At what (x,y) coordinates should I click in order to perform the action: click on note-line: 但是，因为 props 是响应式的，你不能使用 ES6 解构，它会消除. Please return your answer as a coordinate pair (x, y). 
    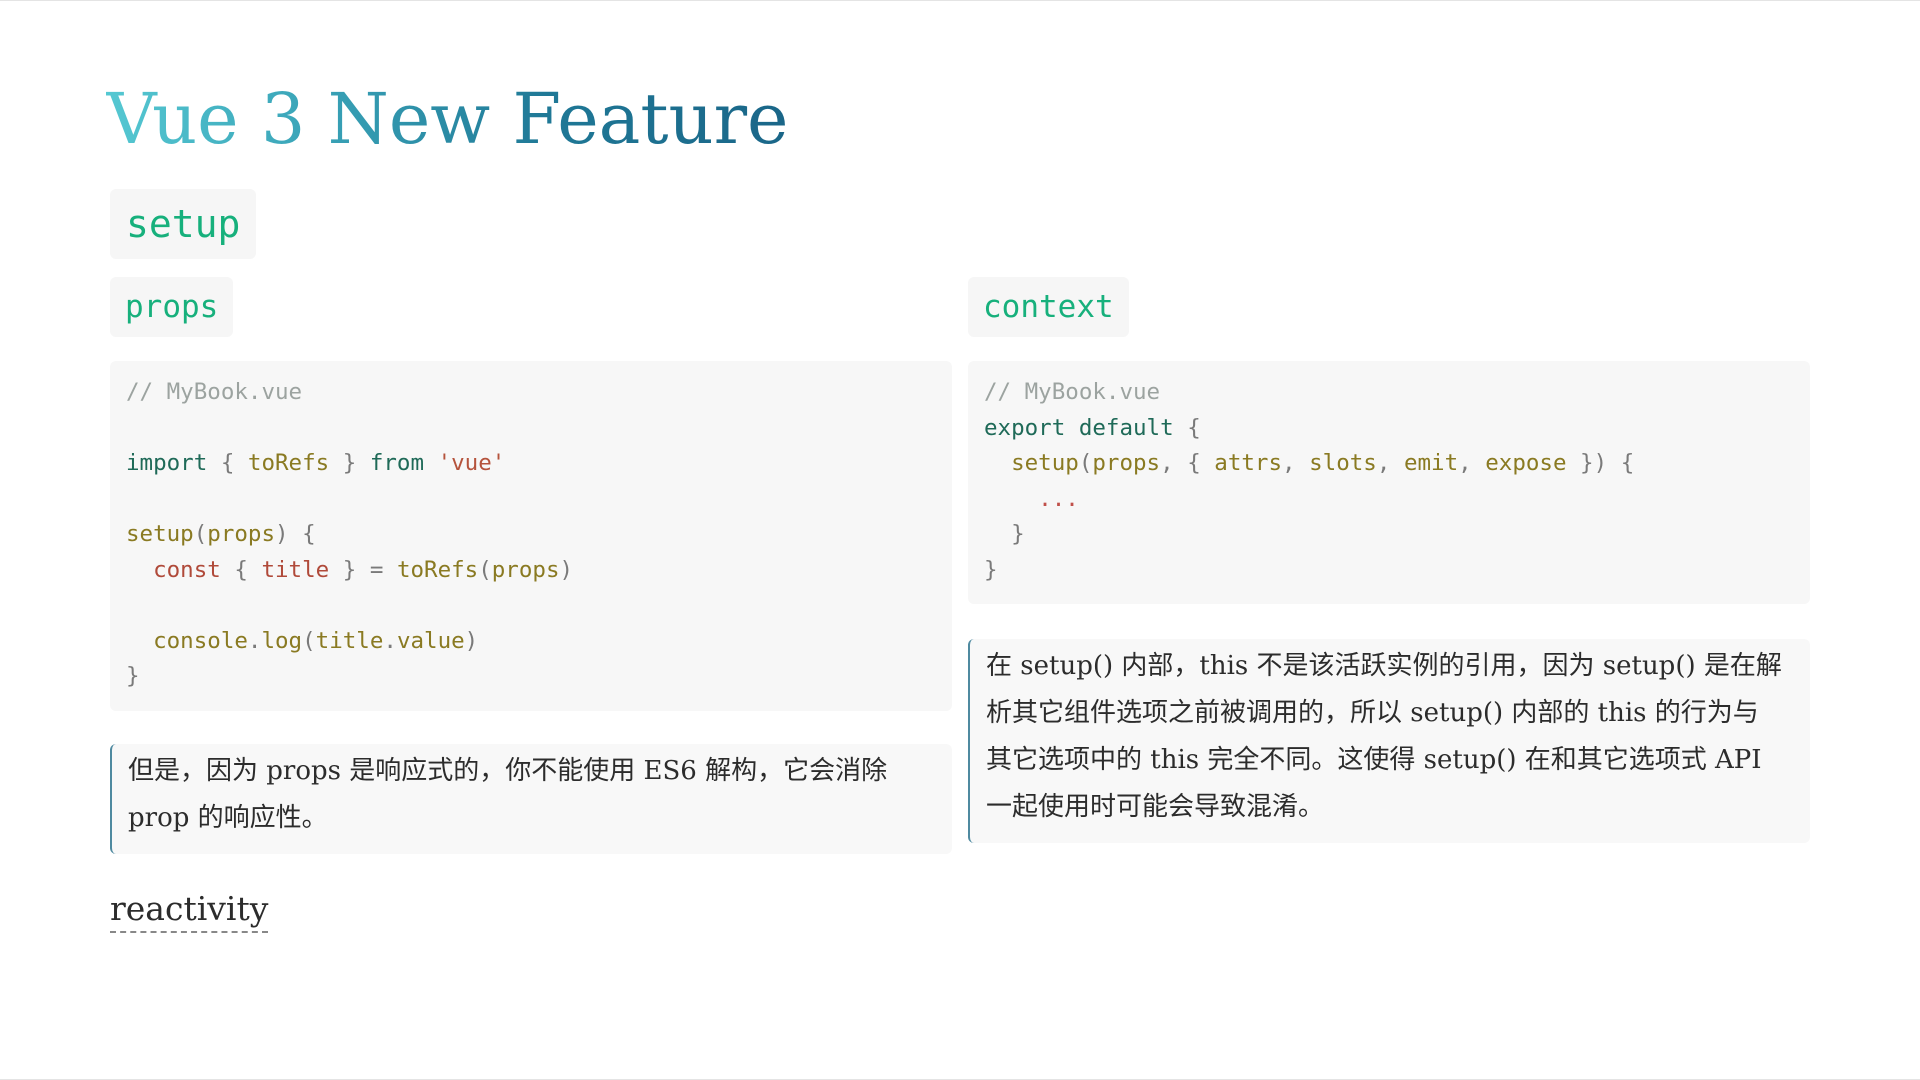
    Looking at the image, I should click on (508, 771).